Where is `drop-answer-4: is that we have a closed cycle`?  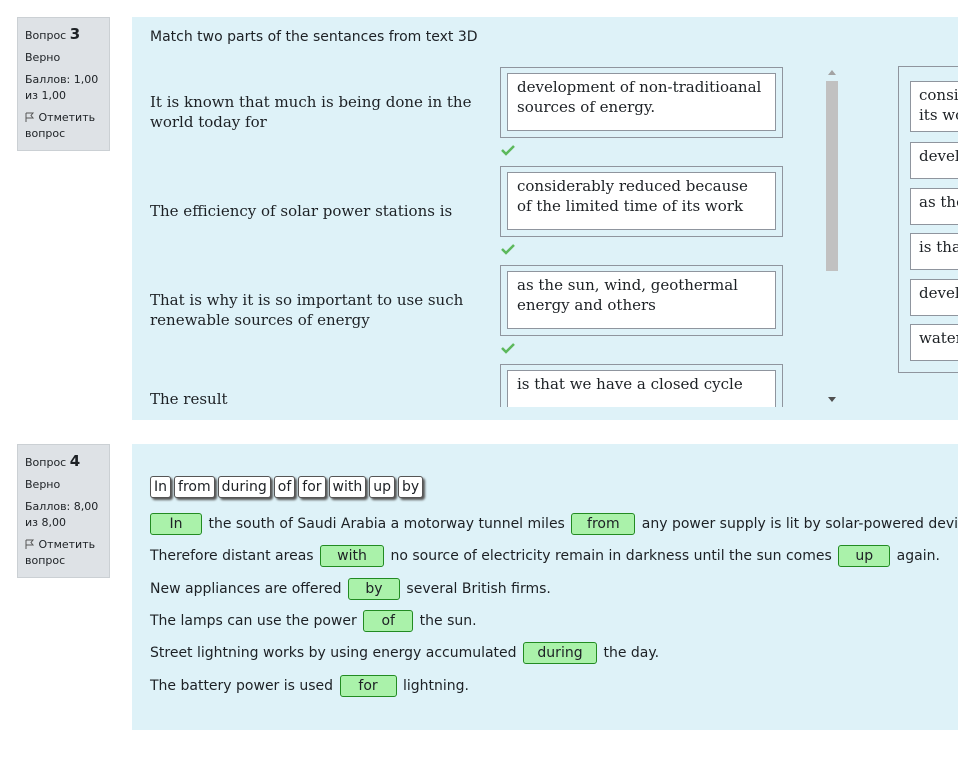
drop-answer-4: is that we have a closed cycle is located at coordinates (641, 388).